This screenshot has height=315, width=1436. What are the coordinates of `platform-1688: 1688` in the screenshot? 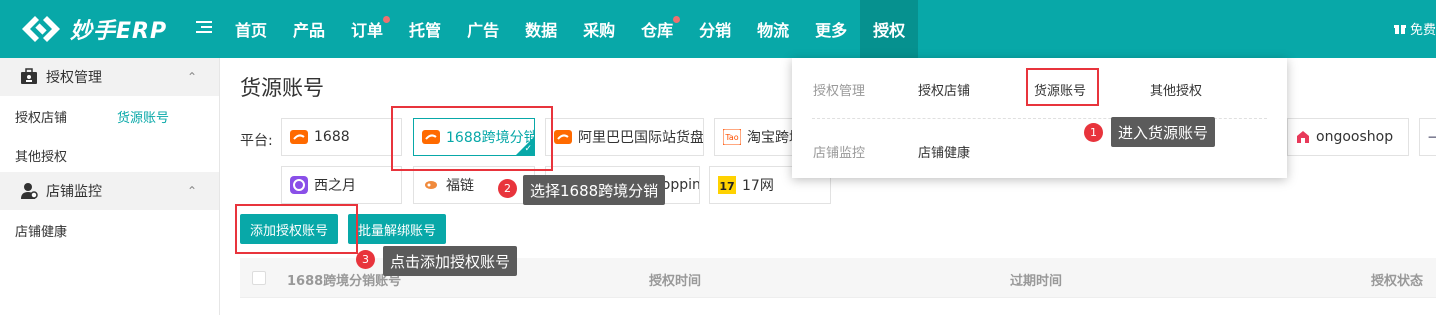 It's located at (341, 137).